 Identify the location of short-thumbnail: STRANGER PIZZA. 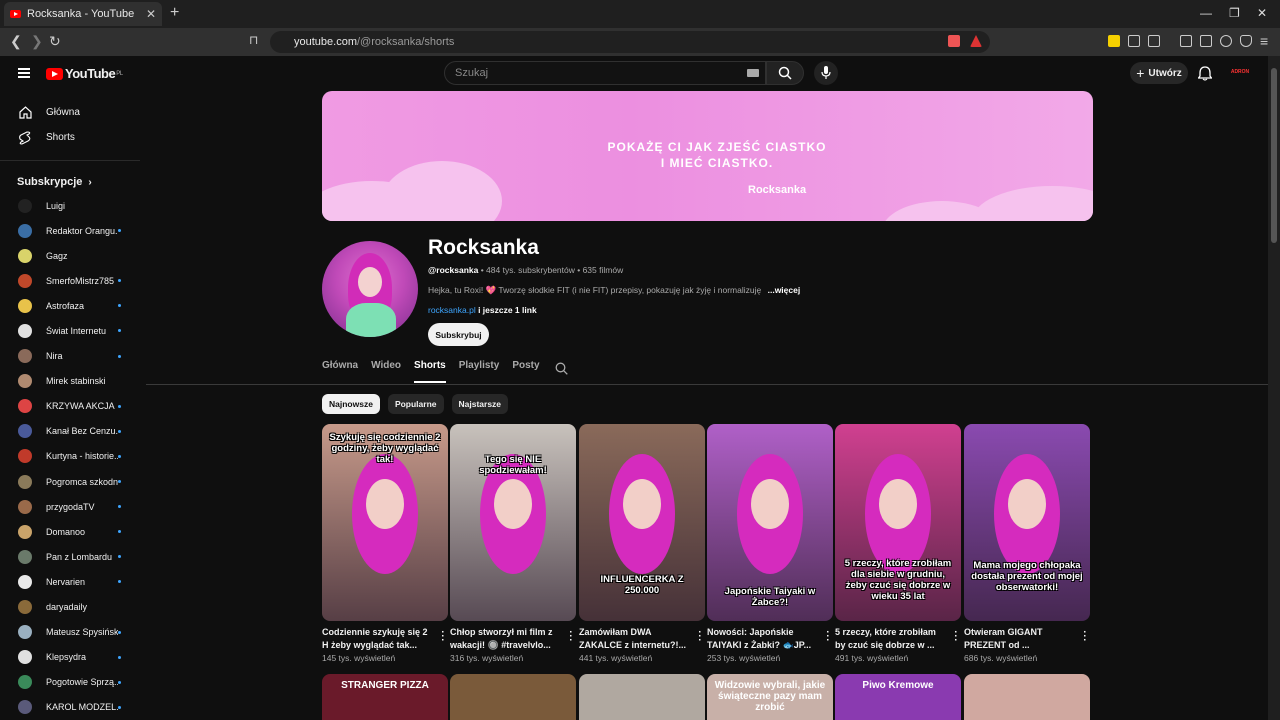
(385, 697).